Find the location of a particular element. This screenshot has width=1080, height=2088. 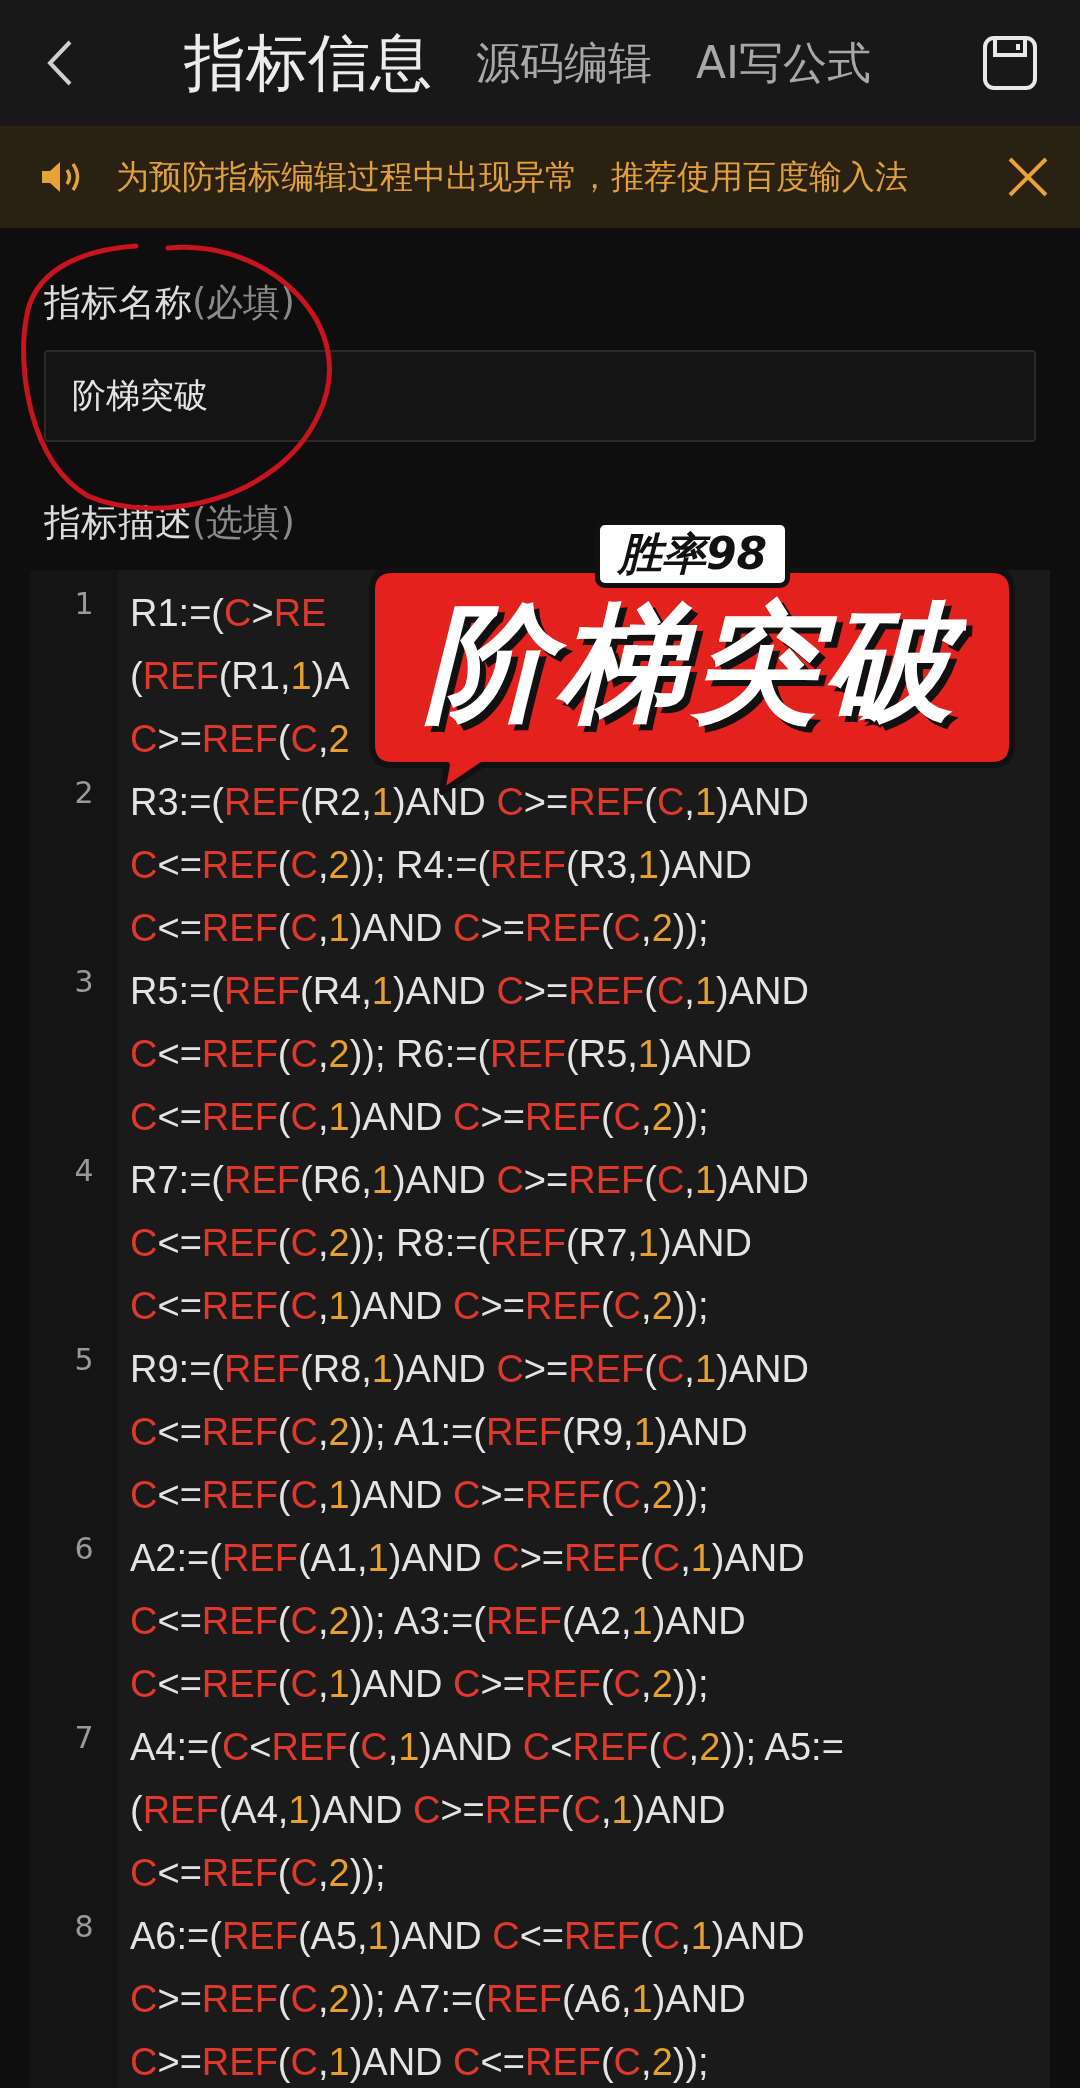

tab: 指标信息 is located at coordinates (308, 63).